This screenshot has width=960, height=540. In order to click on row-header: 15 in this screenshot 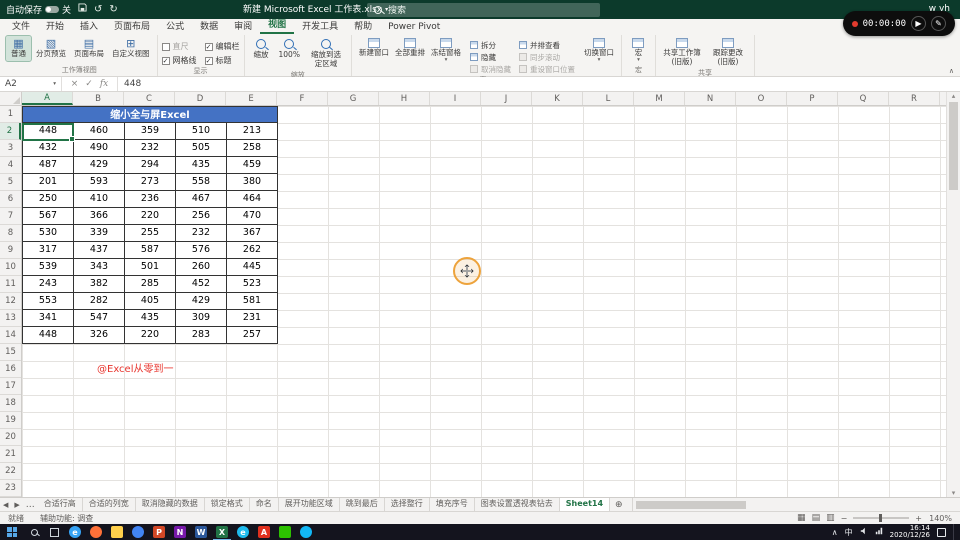, I will do `click(10, 352)`.